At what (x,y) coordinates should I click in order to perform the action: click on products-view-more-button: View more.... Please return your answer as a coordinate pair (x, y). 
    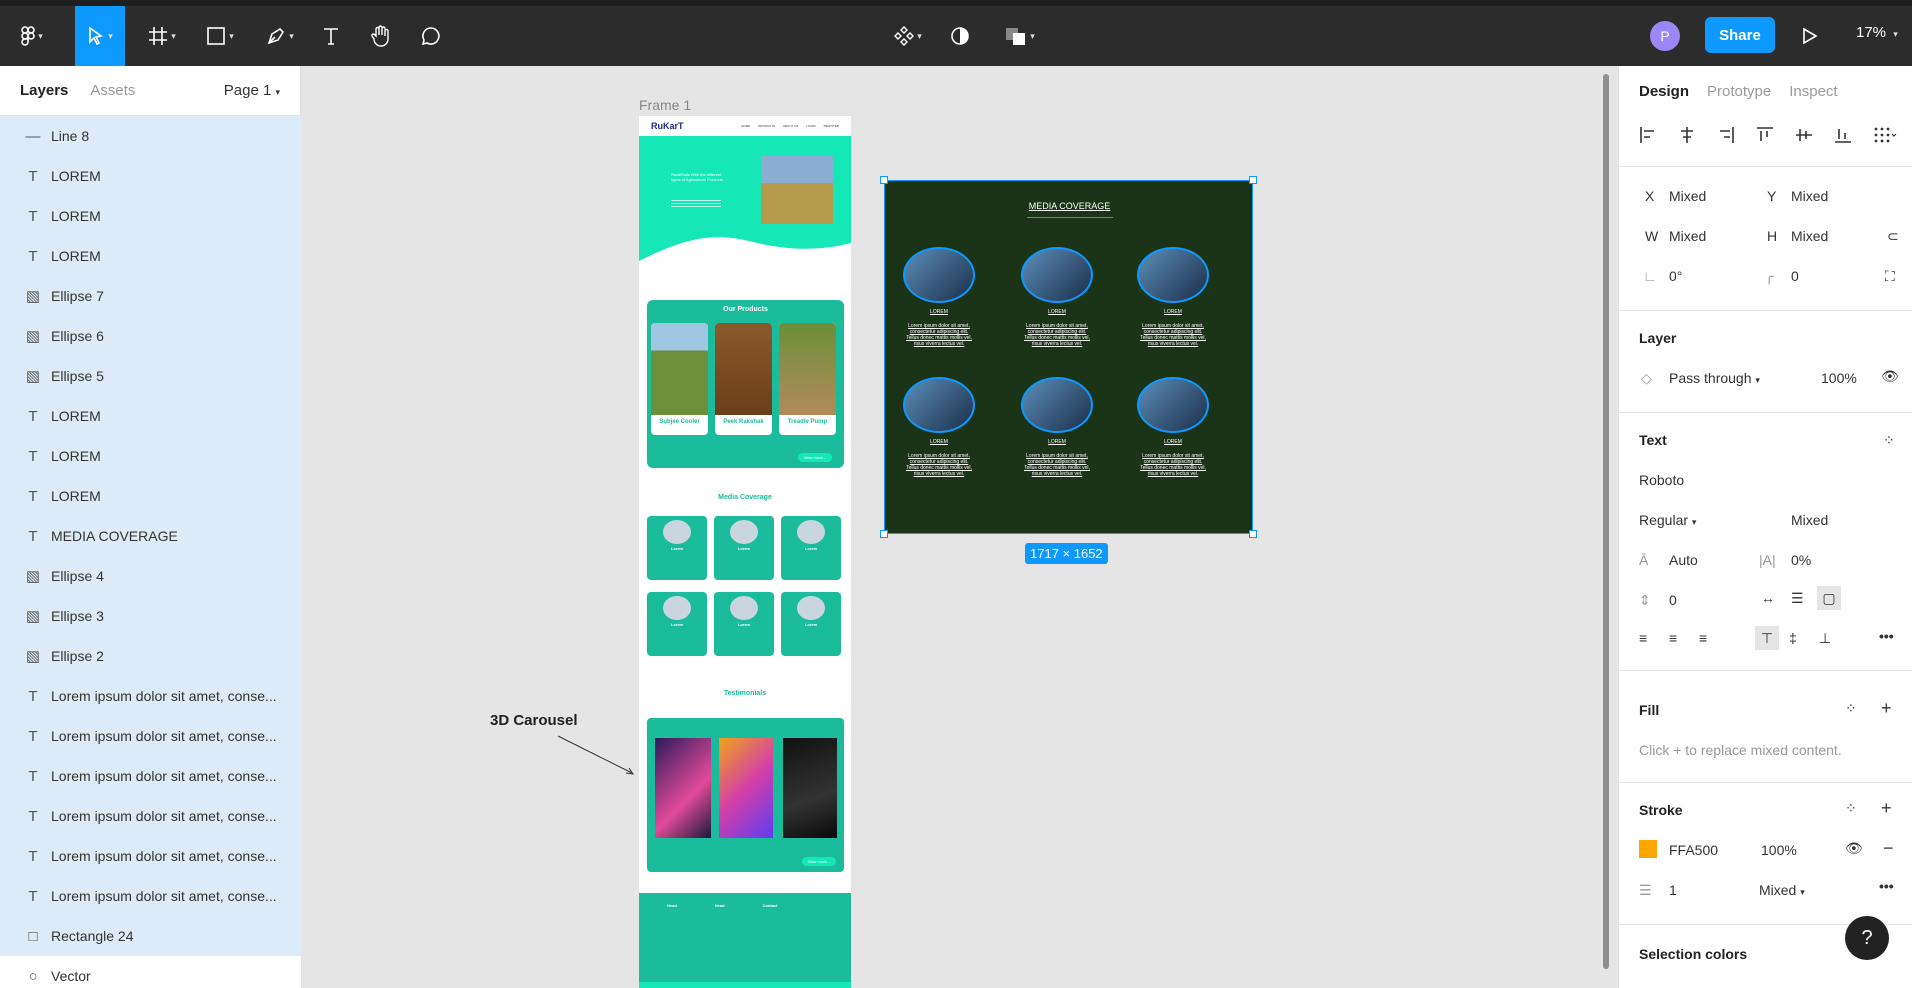
    Looking at the image, I should click on (814, 457).